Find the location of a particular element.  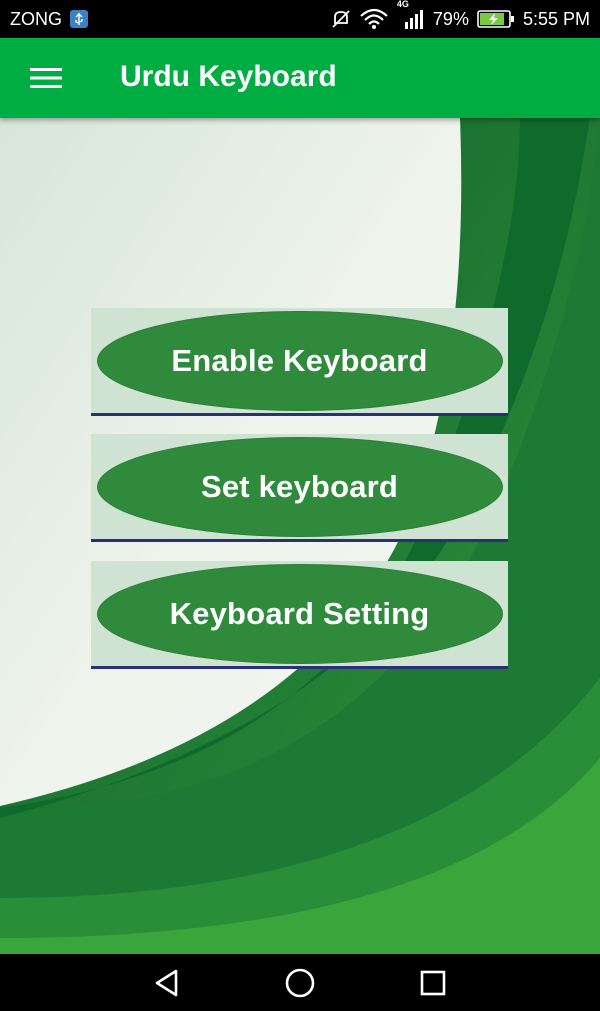

usb-icon is located at coordinates (79, 19).